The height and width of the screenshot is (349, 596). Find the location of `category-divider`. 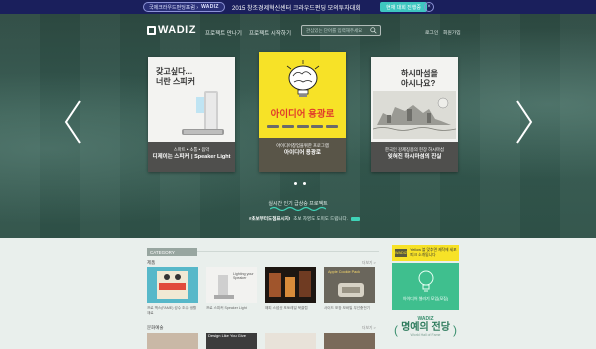

category-divider is located at coordinates (288, 251).